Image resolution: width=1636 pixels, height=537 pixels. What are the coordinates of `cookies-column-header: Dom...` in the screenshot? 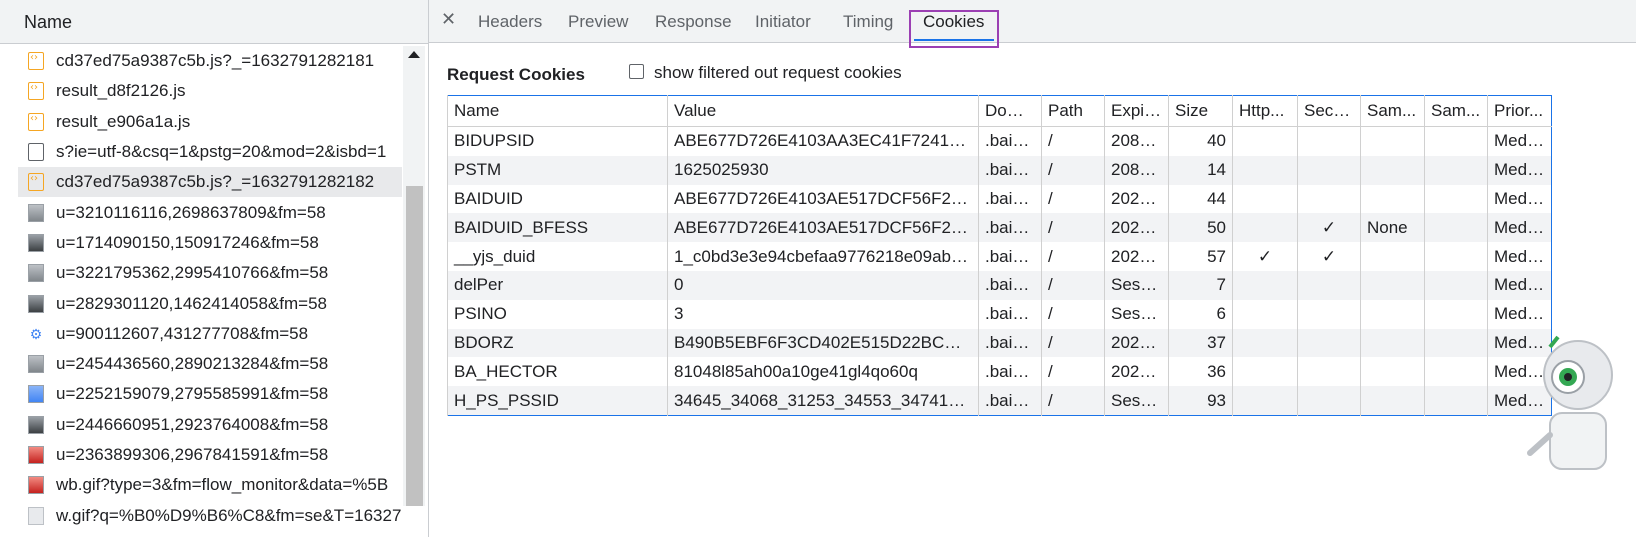 It's located at (1010, 111).